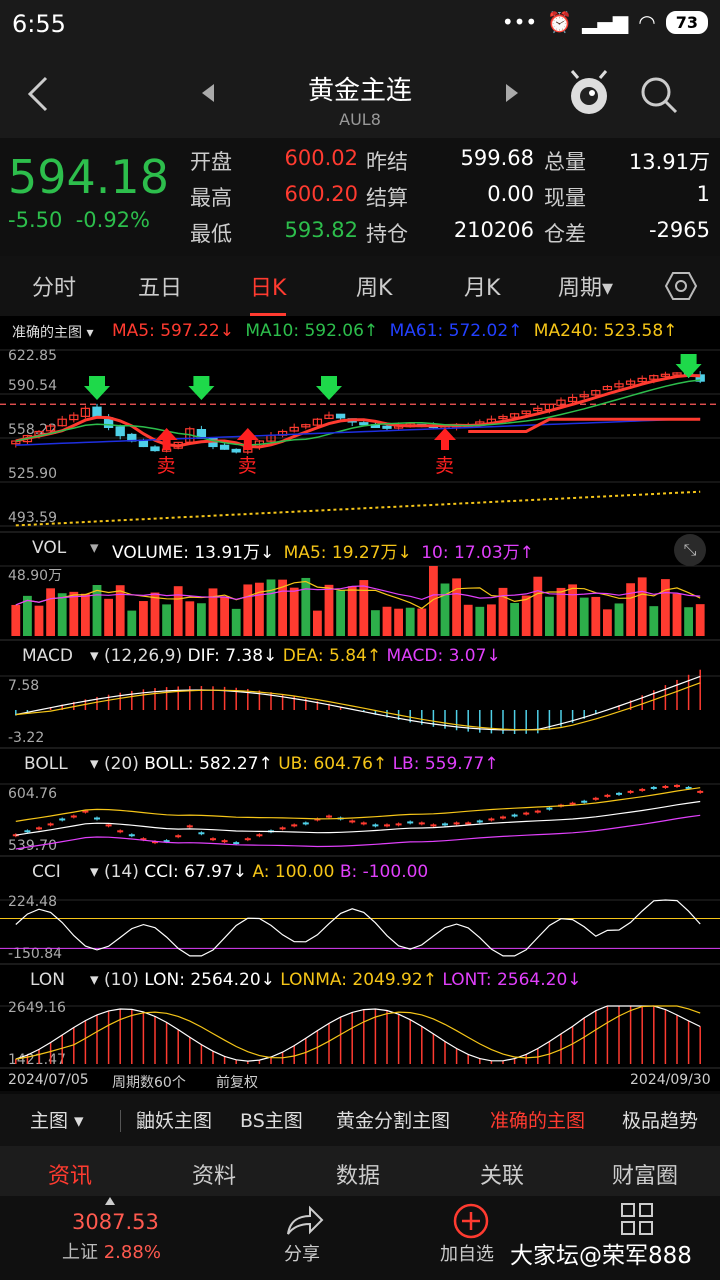  What do you see at coordinates (512, 93) in the screenshot?
I see `next-contract-icon` at bounding box center [512, 93].